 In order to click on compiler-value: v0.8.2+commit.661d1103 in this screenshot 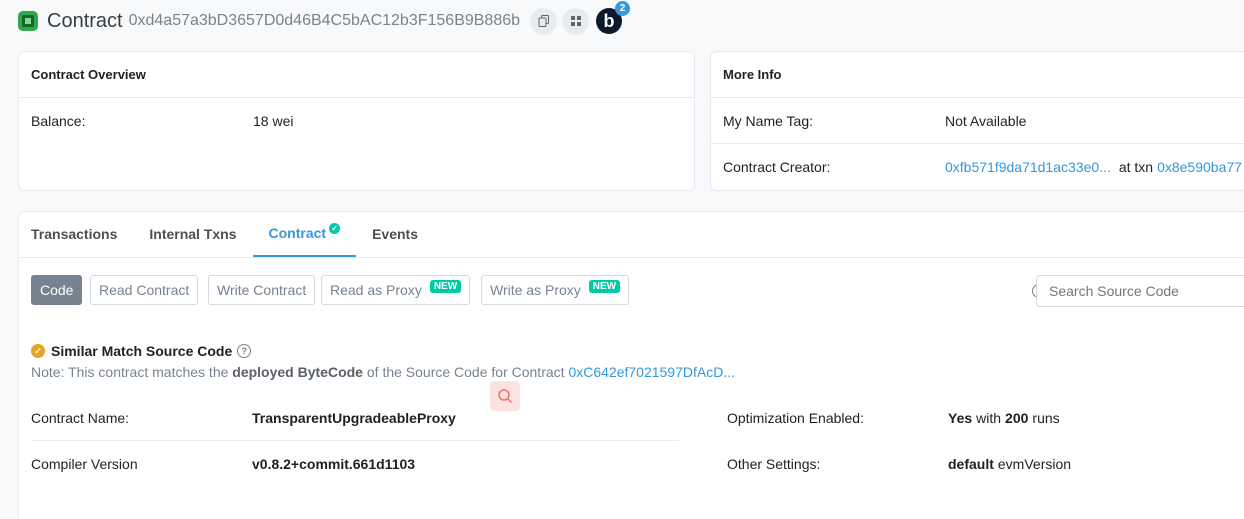, I will do `click(334, 464)`.